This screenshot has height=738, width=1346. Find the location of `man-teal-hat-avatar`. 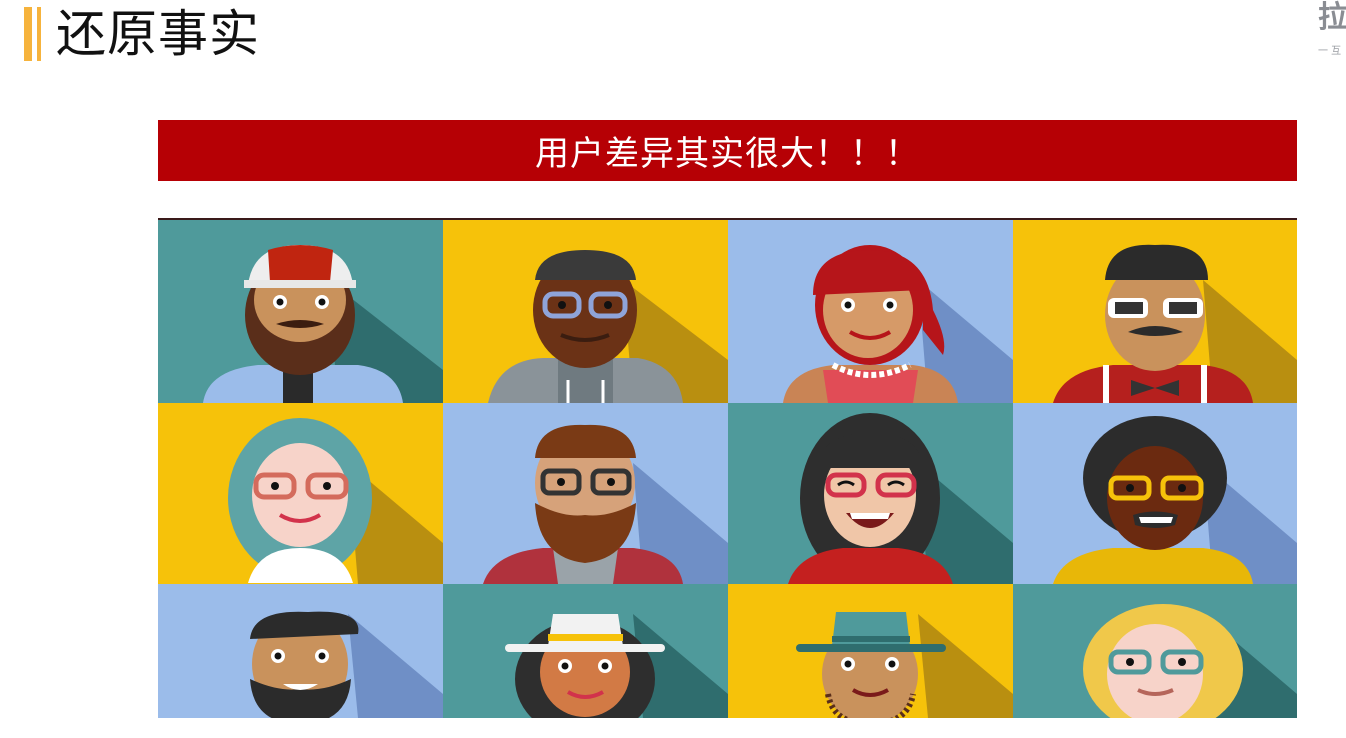

man-teal-hat-avatar is located at coordinates (870, 651).